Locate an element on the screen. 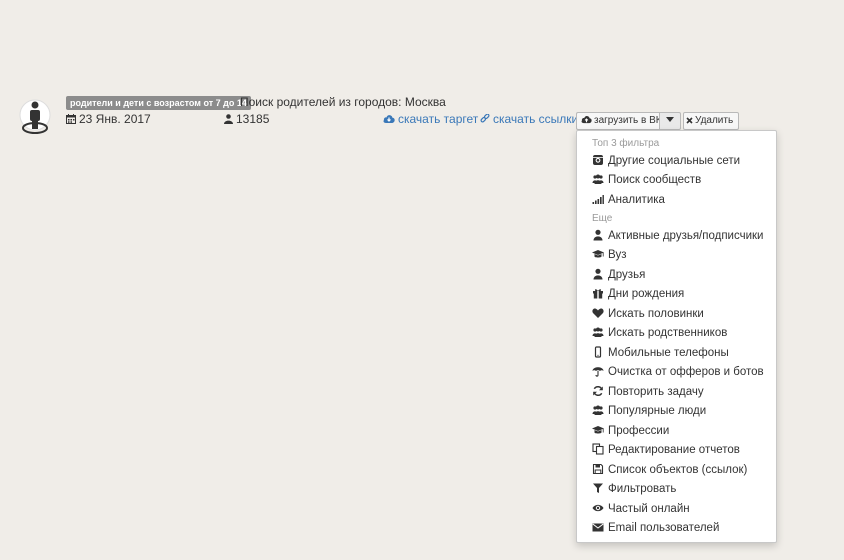  upload-to-vk-label: загрузить в ВК is located at coordinates (628, 120).